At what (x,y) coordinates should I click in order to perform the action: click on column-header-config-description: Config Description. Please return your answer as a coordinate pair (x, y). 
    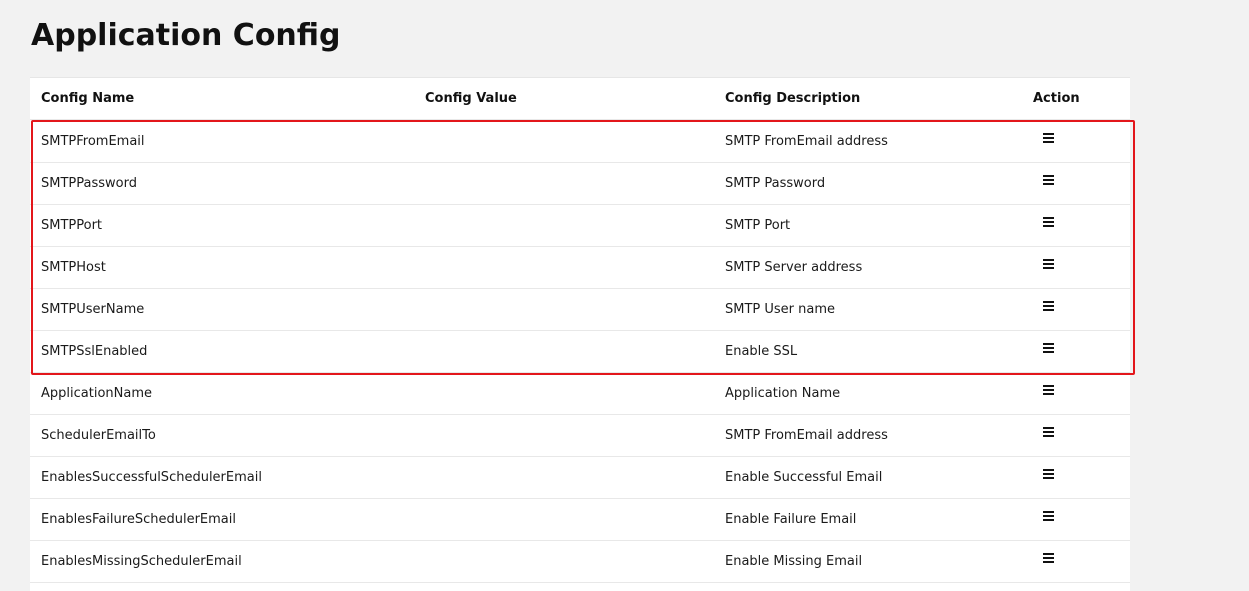
    Looking at the image, I should click on (793, 98).